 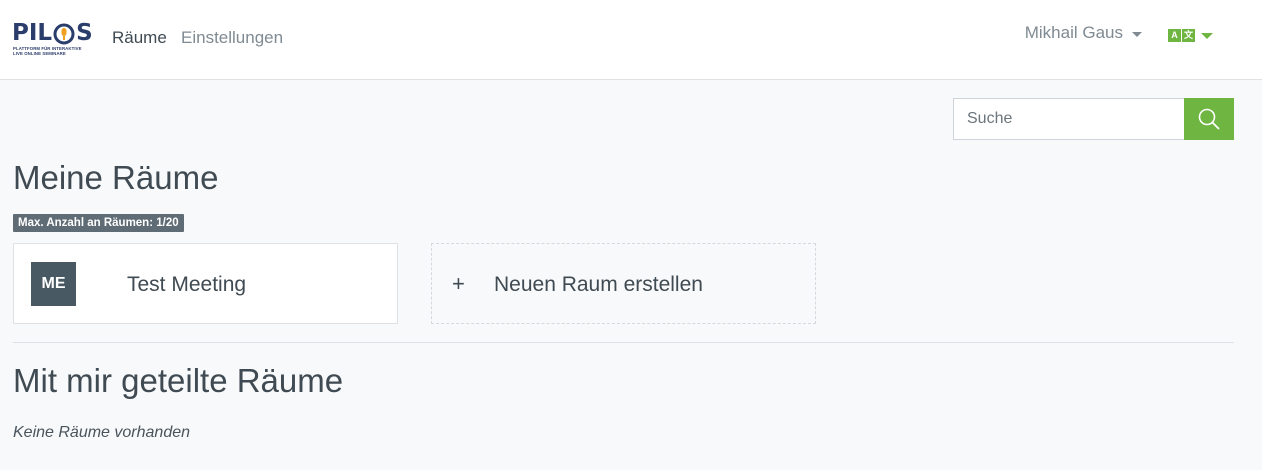 I want to click on language-menu-dropdown: A 文, so click(x=1190, y=35).